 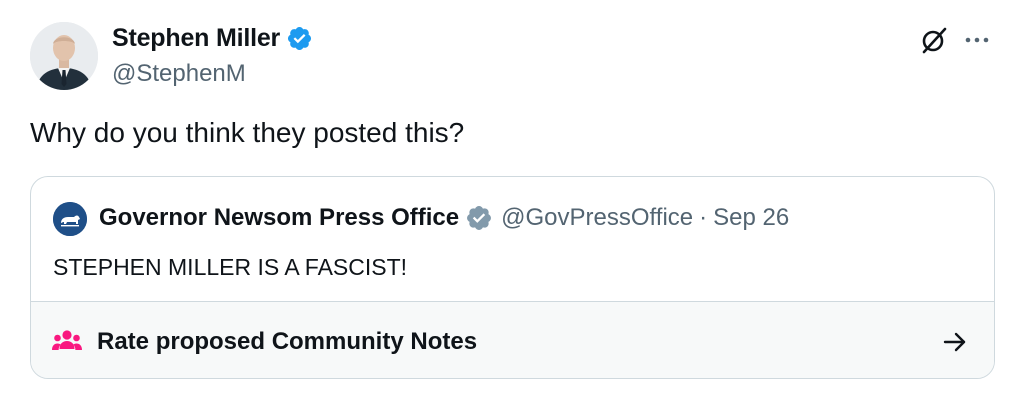 I want to click on verified-badge-icon, so click(x=300, y=38).